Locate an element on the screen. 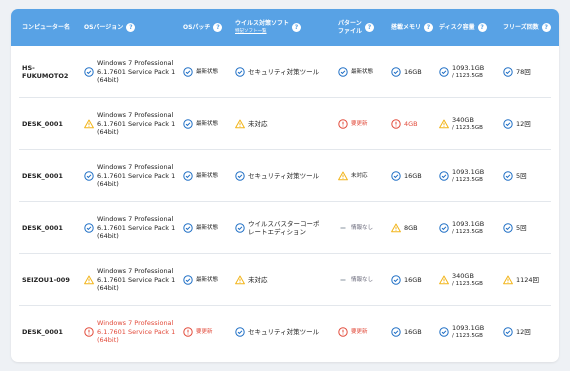 The width and height of the screenshot is (570, 371). computer-name: SEIZOU1-009 is located at coordinates (50, 280).